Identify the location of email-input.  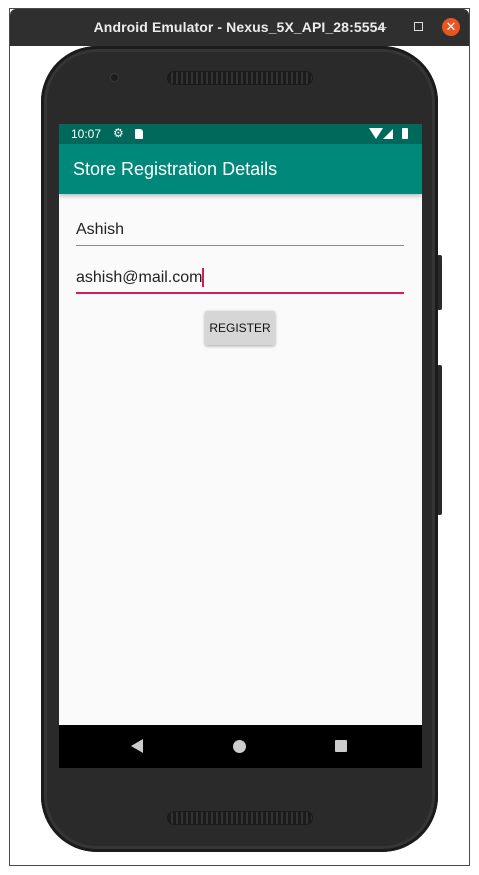
(240, 278).